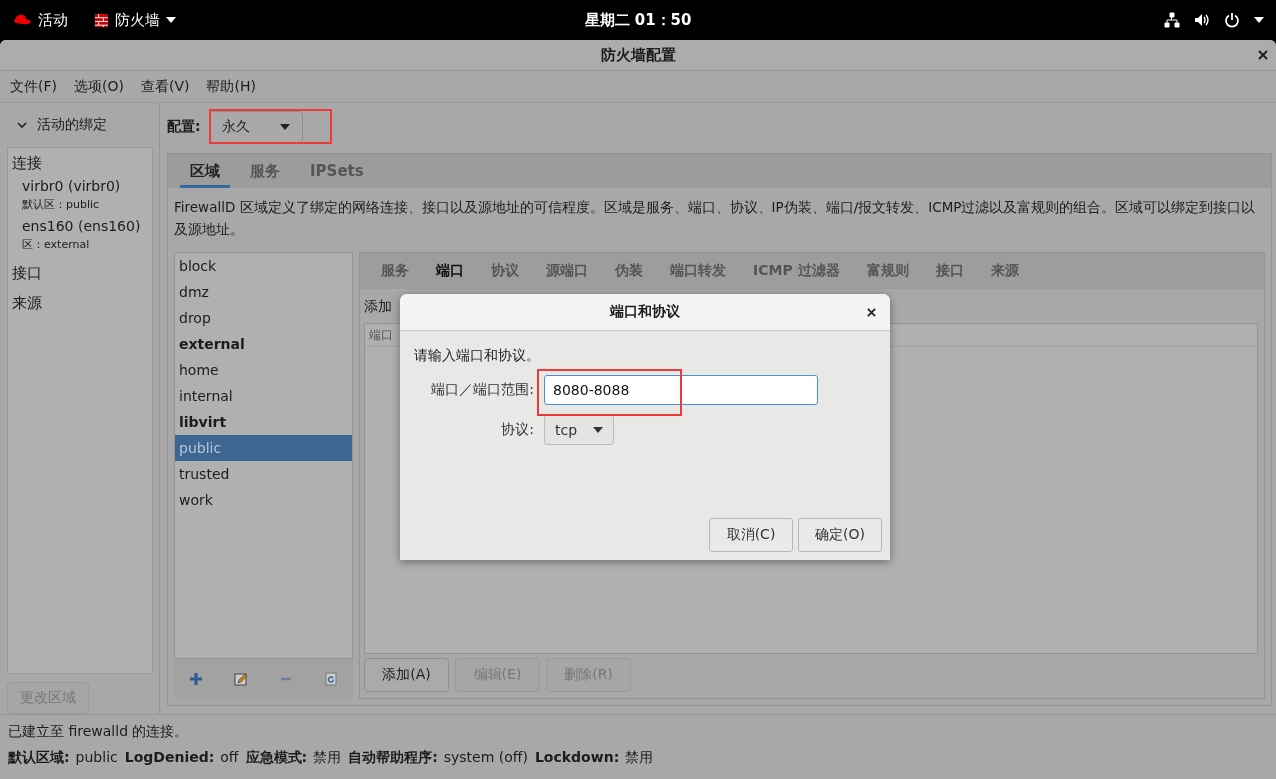  Describe the element at coordinates (263, 500) in the screenshot. I see `zone-item: work` at that location.